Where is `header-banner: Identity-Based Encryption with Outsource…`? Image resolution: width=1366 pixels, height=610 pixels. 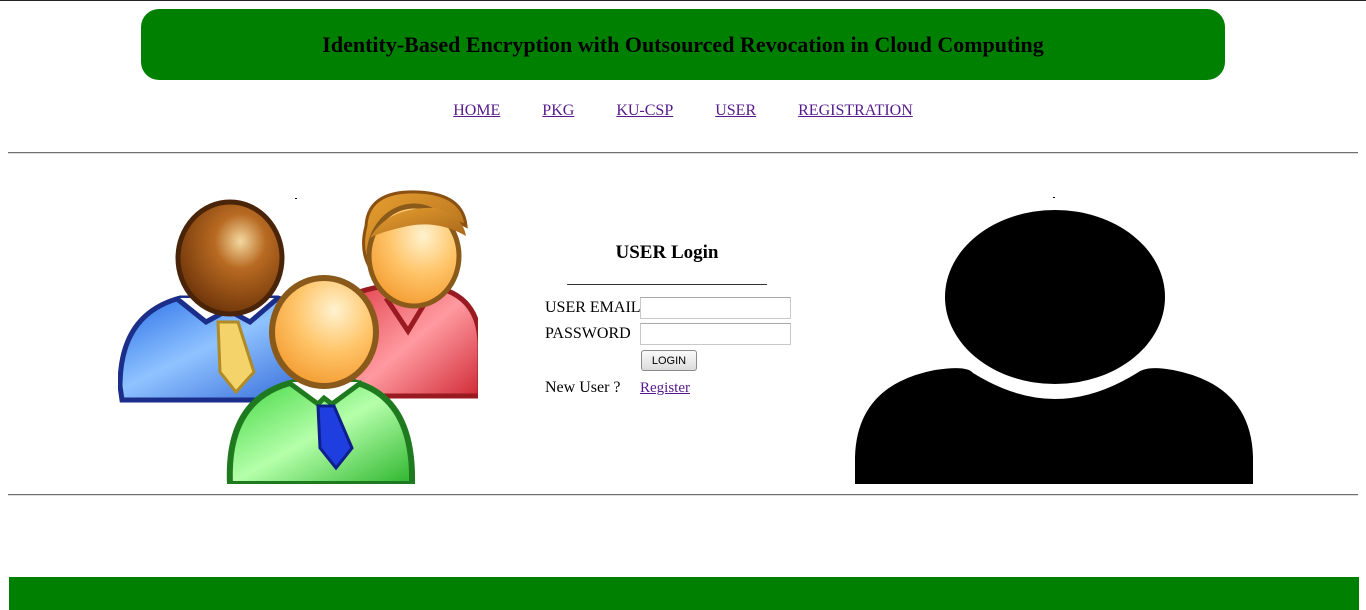 header-banner: Identity-Based Encryption with Outsource… is located at coordinates (683, 44).